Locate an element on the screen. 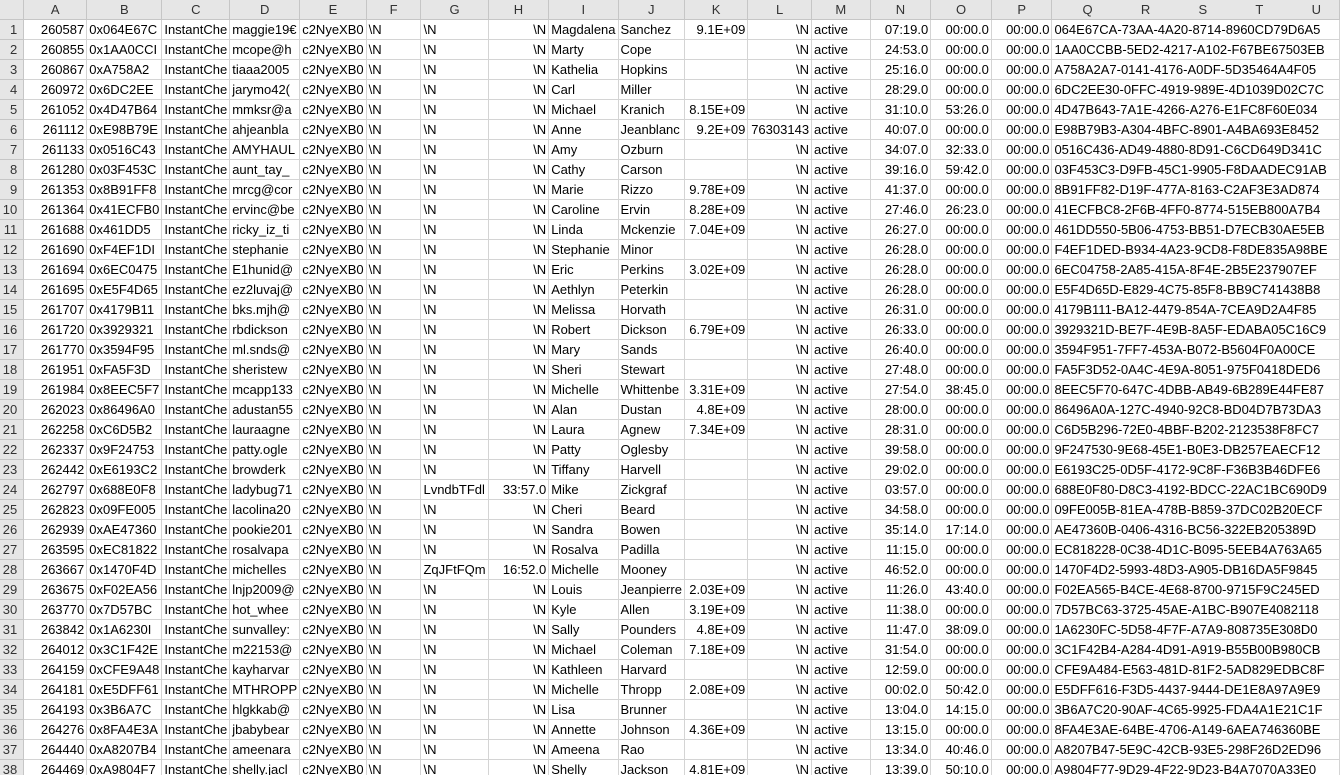 Image resolution: width=1340 pixels, height=775 pixels. cell: 0xE6193C2 is located at coordinates (124, 469).